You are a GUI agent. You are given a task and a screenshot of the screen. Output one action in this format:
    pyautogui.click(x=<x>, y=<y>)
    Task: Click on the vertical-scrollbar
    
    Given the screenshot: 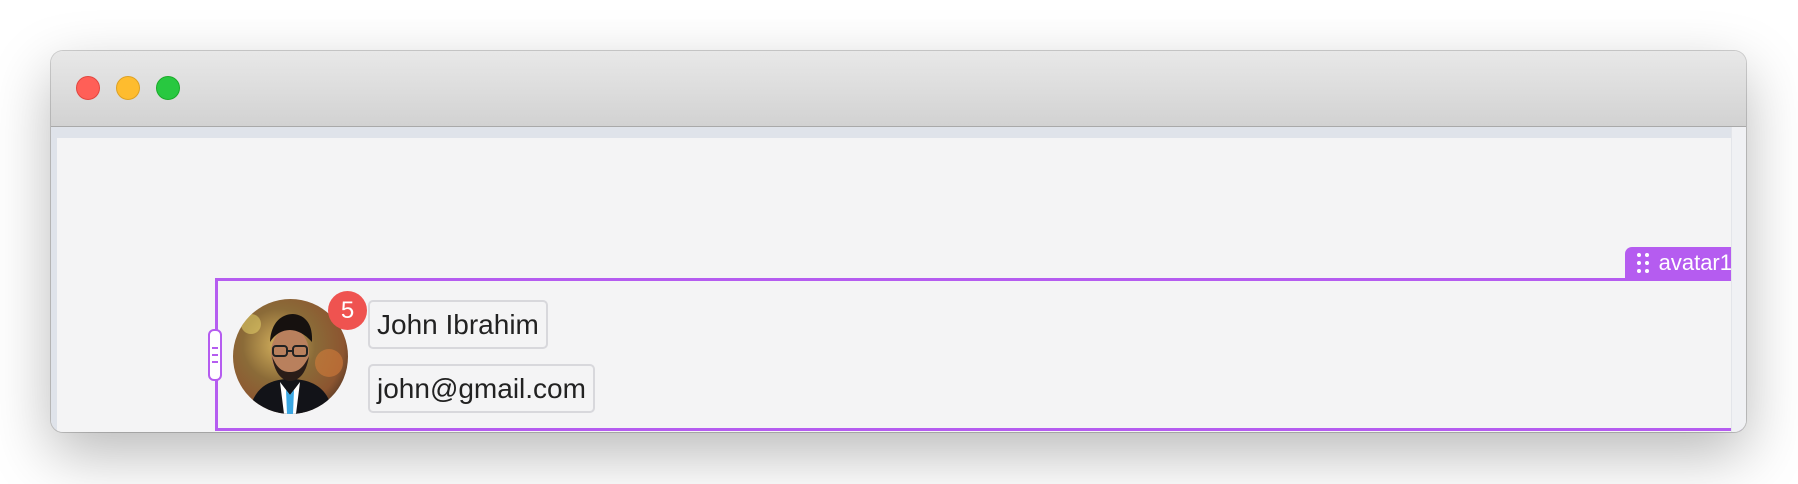 What is the action you would take?
    pyautogui.click(x=1738, y=279)
    